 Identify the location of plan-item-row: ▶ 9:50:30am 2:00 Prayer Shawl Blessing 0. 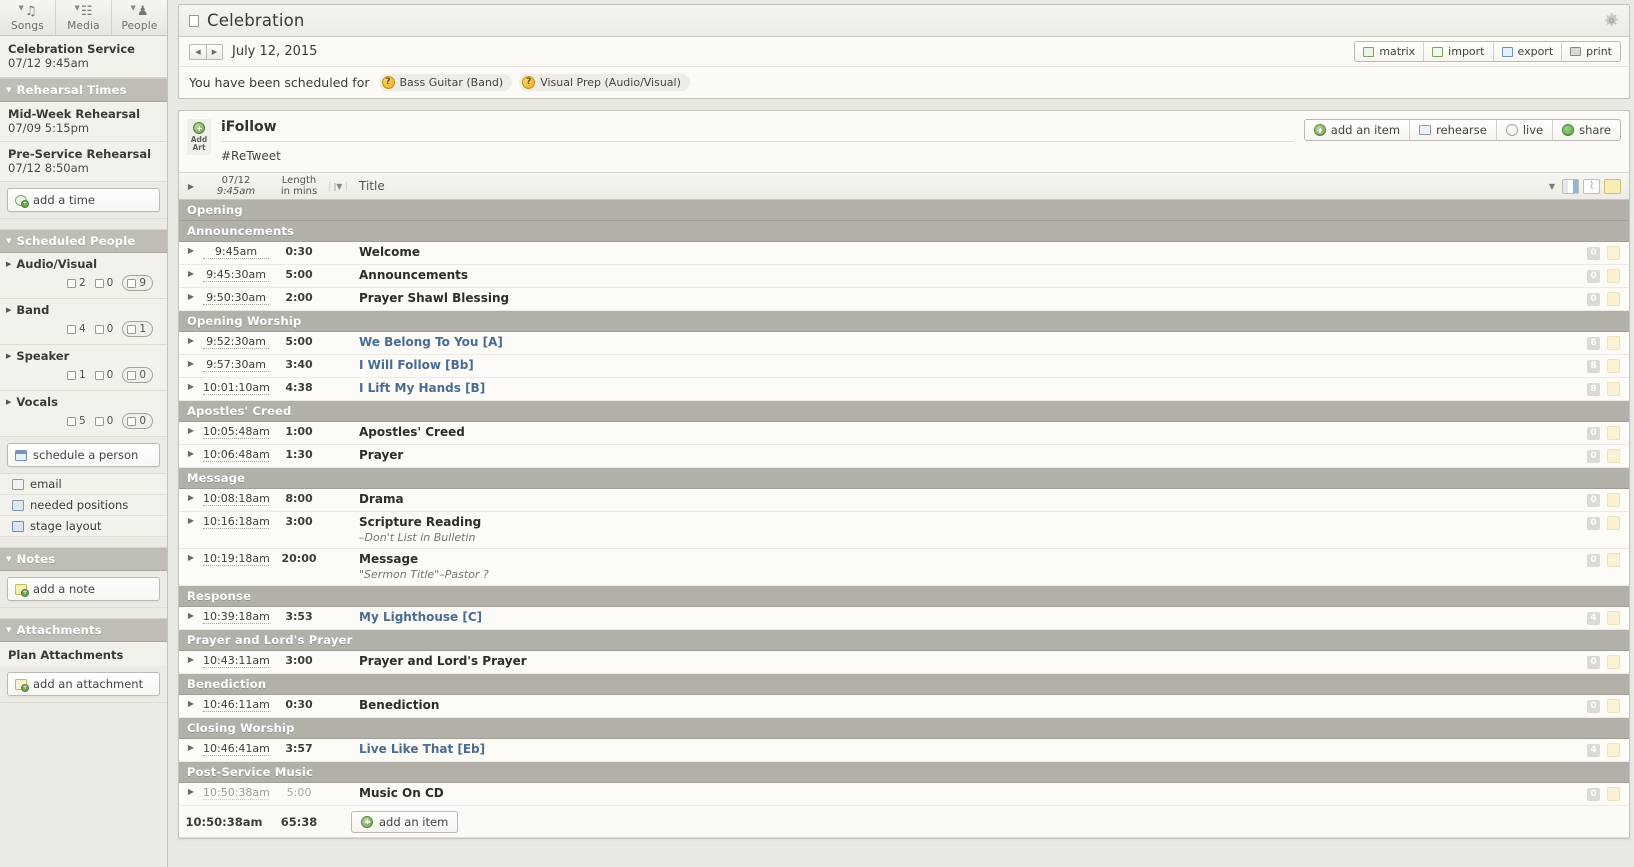
(904, 299).